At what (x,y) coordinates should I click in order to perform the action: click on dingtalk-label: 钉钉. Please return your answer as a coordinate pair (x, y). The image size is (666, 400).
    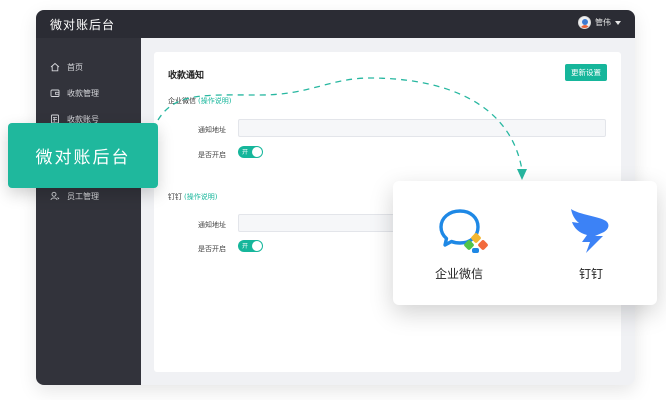
    Looking at the image, I should click on (590, 274).